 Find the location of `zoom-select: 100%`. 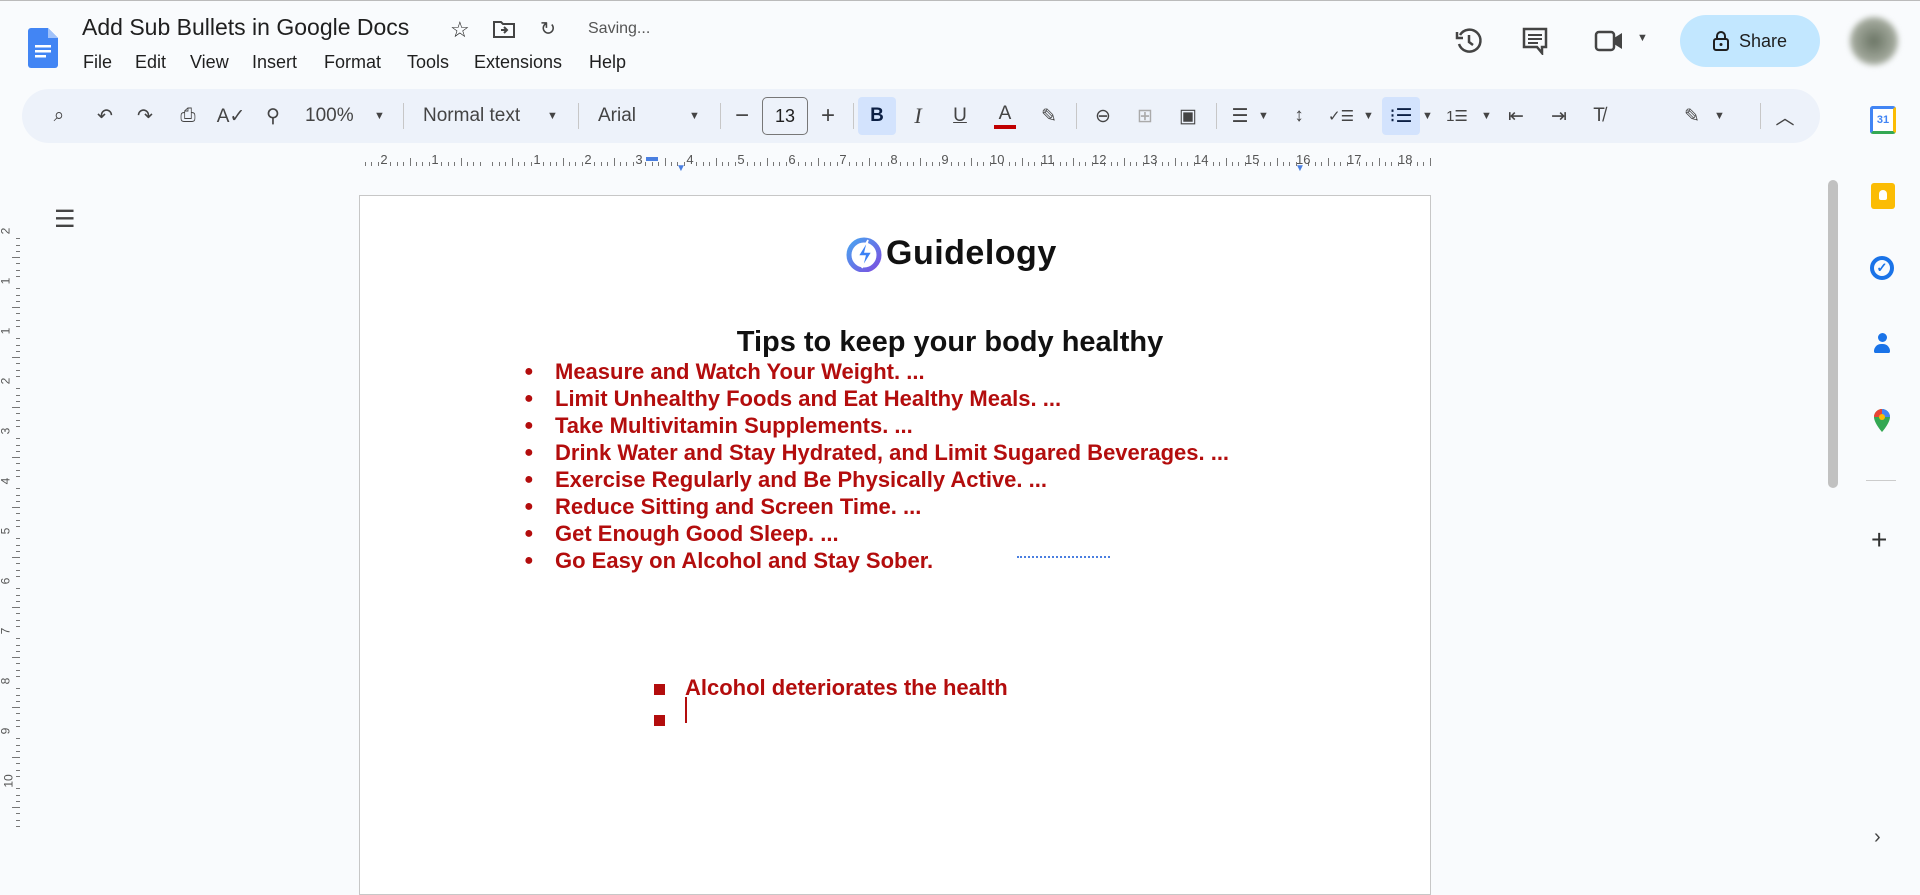

zoom-select: 100% is located at coordinates (329, 116).